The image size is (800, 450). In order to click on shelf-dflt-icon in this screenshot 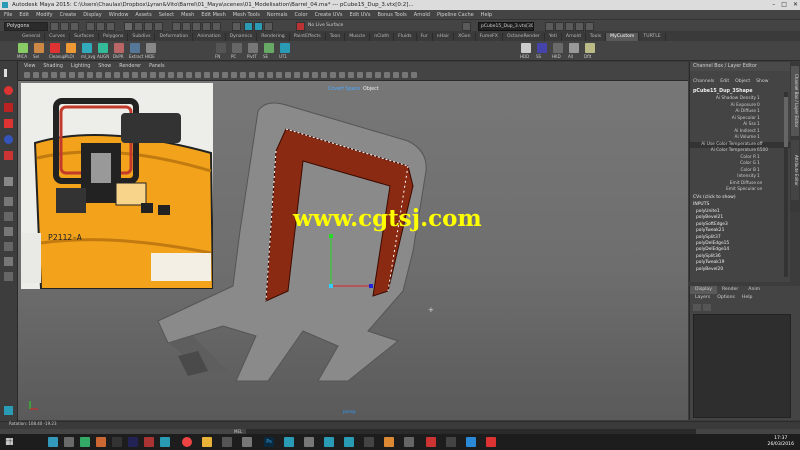, I will do `click(590, 48)`.